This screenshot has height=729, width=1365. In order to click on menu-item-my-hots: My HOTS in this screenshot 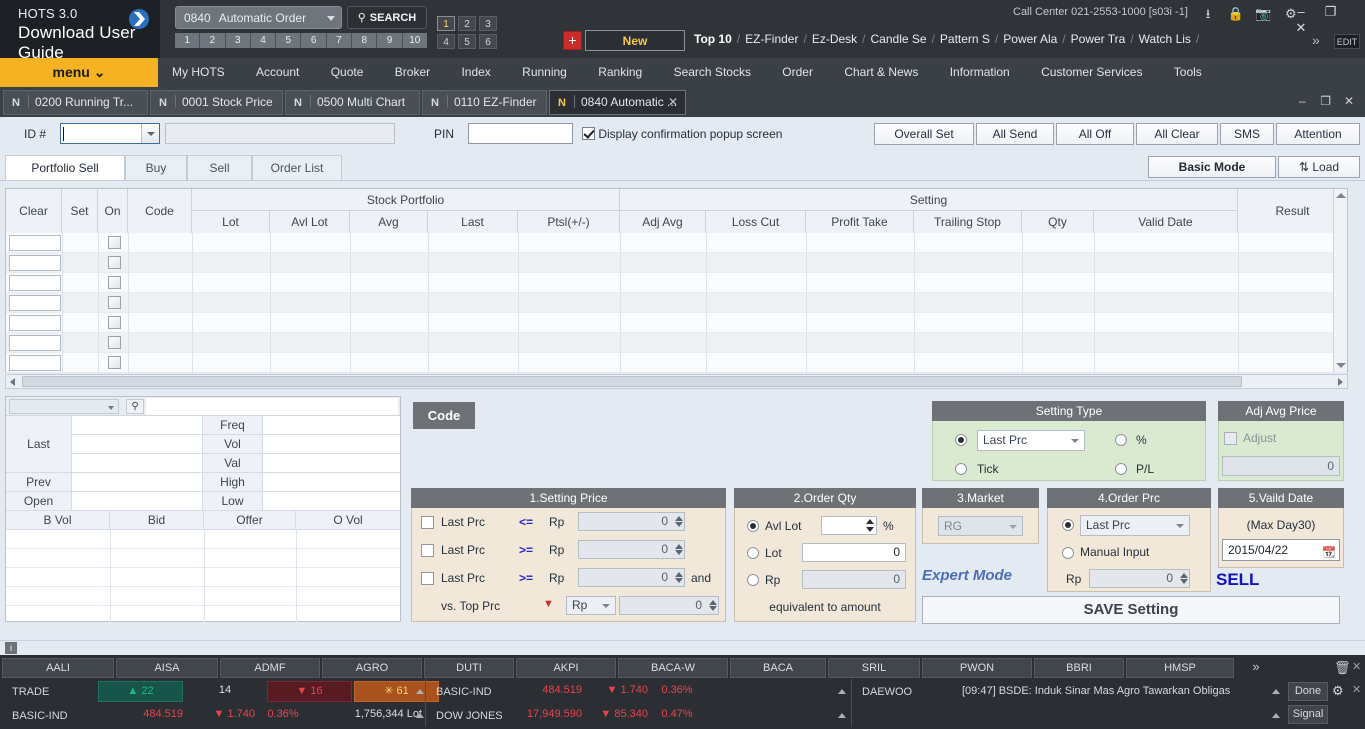, I will do `click(198, 72)`.